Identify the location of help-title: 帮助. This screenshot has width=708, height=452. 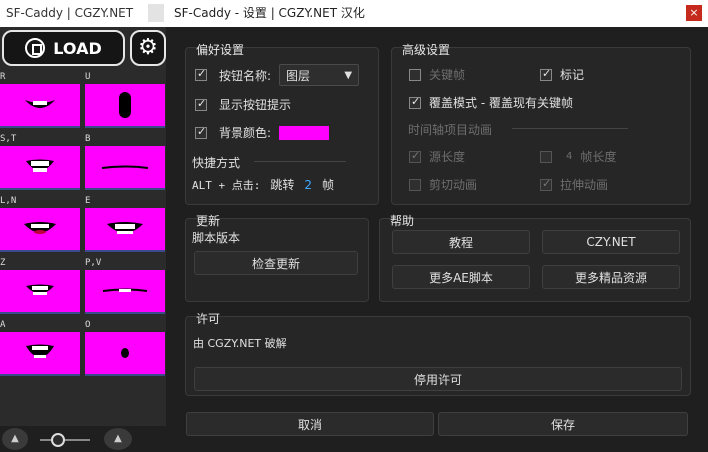
(402, 221).